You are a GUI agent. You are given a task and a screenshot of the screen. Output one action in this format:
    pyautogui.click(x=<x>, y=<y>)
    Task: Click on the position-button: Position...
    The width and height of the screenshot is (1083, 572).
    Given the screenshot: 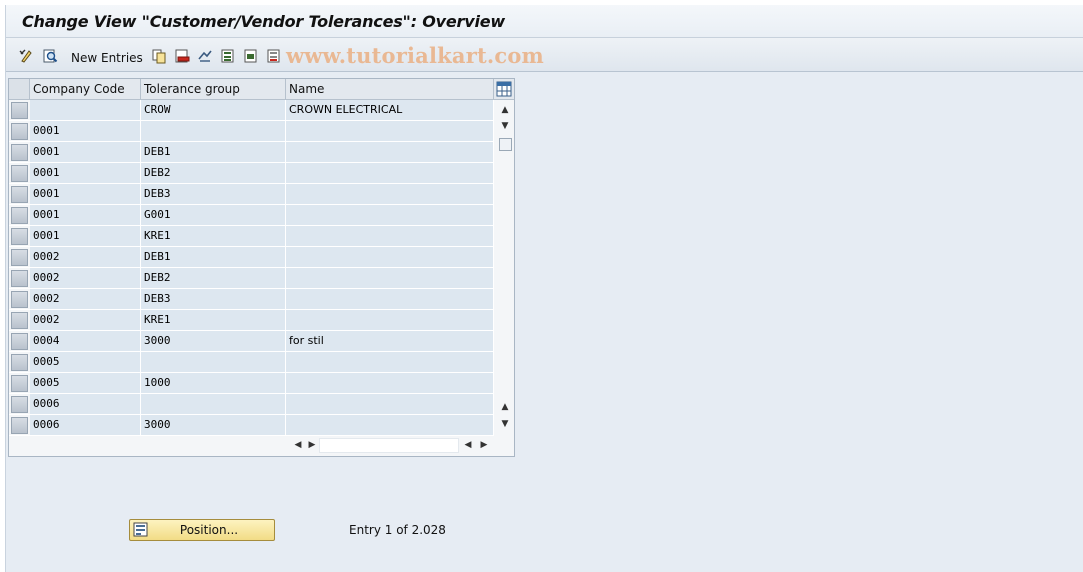 What is the action you would take?
    pyautogui.click(x=202, y=530)
    